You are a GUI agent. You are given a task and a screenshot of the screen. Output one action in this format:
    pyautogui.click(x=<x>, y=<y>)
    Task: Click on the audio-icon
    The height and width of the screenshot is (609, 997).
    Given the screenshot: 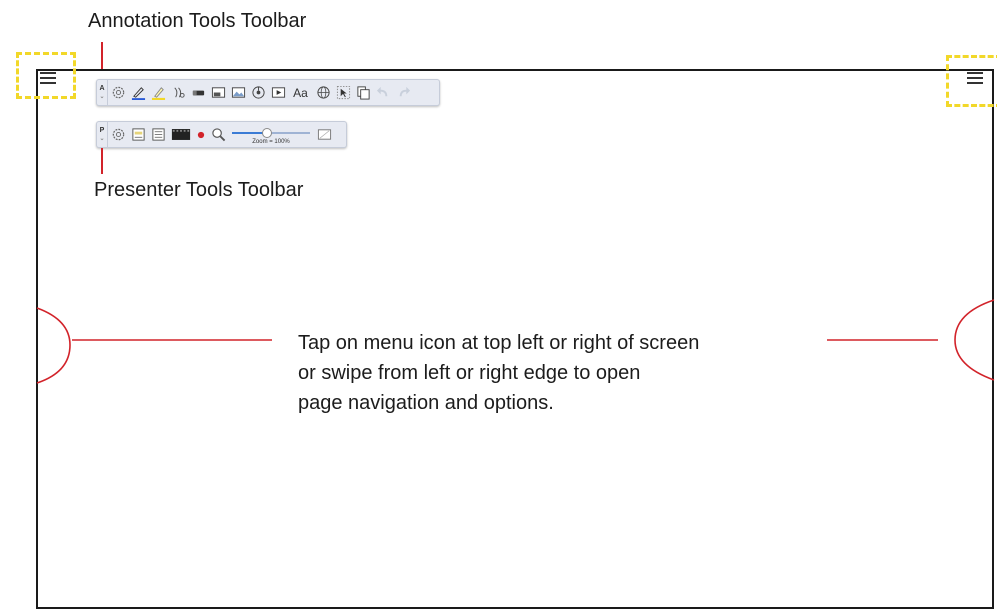 What is the action you would take?
    pyautogui.click(x=258, y=92)
    